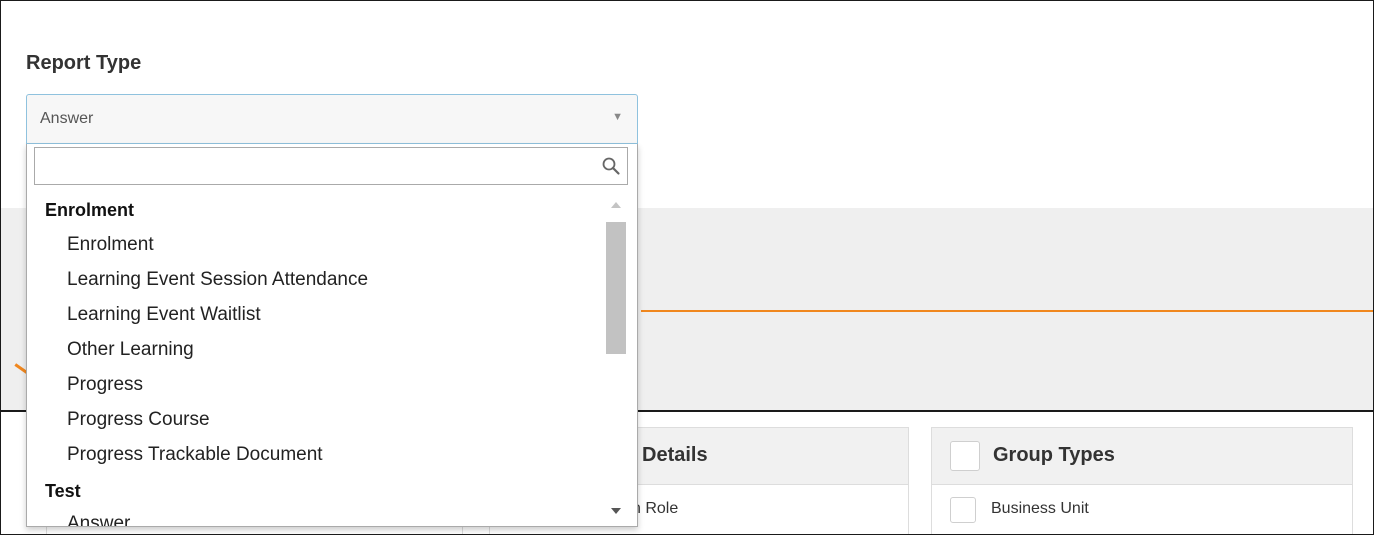  I want to click on option-group-label: Test, so click(63, 491).